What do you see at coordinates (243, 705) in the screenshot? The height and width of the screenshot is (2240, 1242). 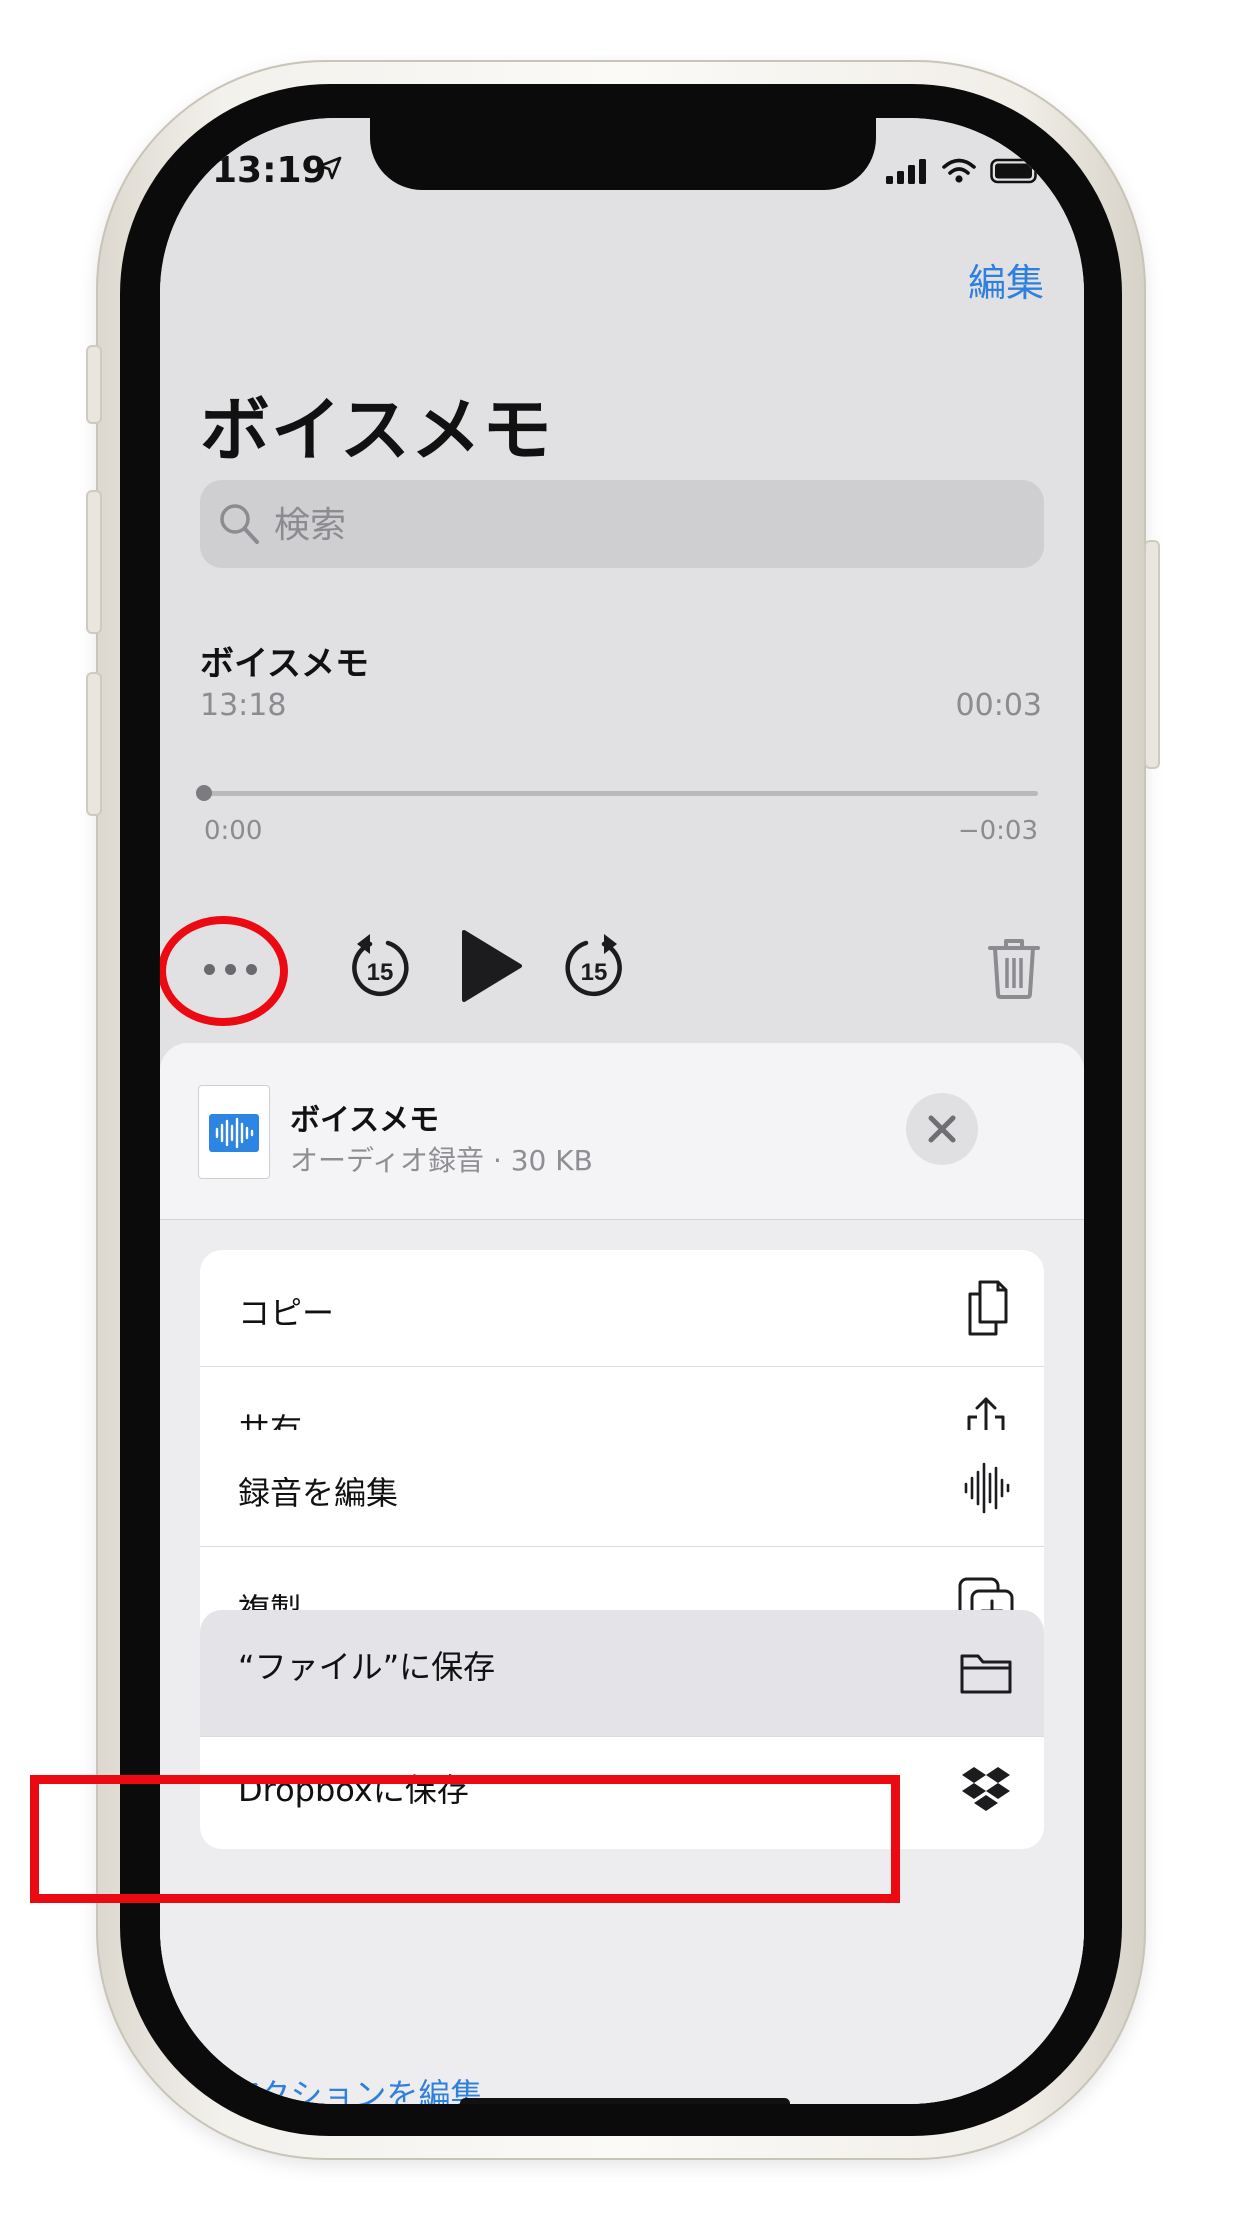 I see `recording-date: 13:18` at bounding box center [243, 705].